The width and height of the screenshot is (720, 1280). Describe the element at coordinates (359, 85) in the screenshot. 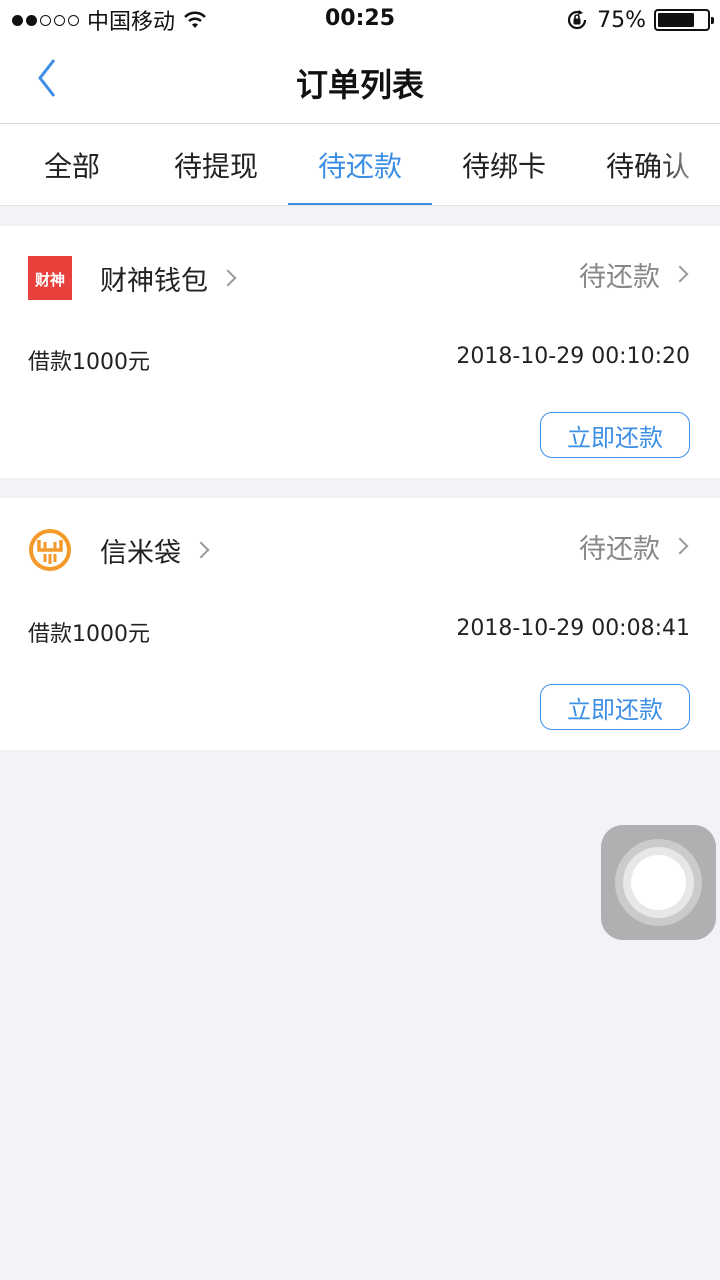

I see `page-title: 订单列表` at that location.